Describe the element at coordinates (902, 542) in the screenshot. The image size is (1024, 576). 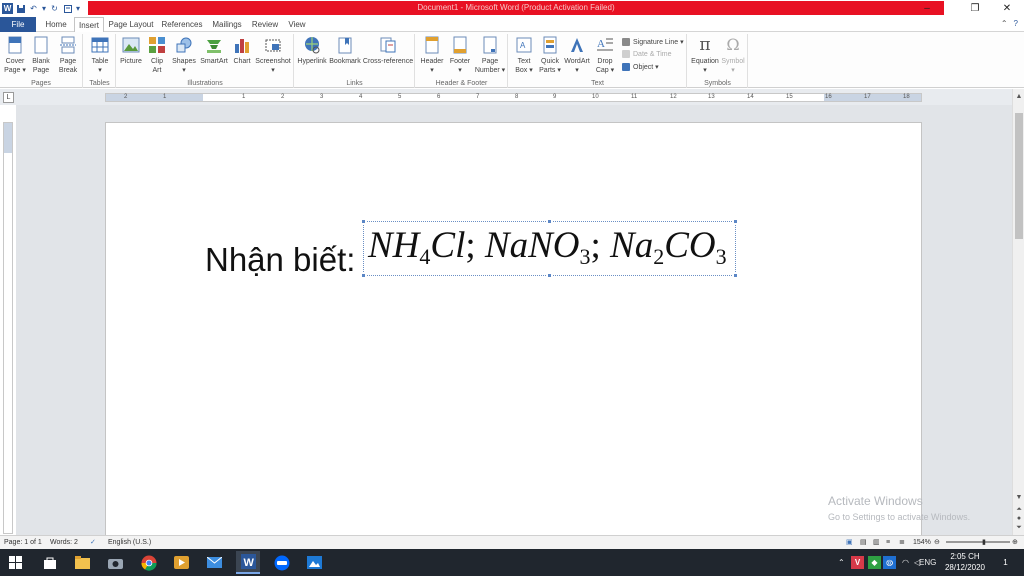
I see `draft-view-icon: ≣` at that location.